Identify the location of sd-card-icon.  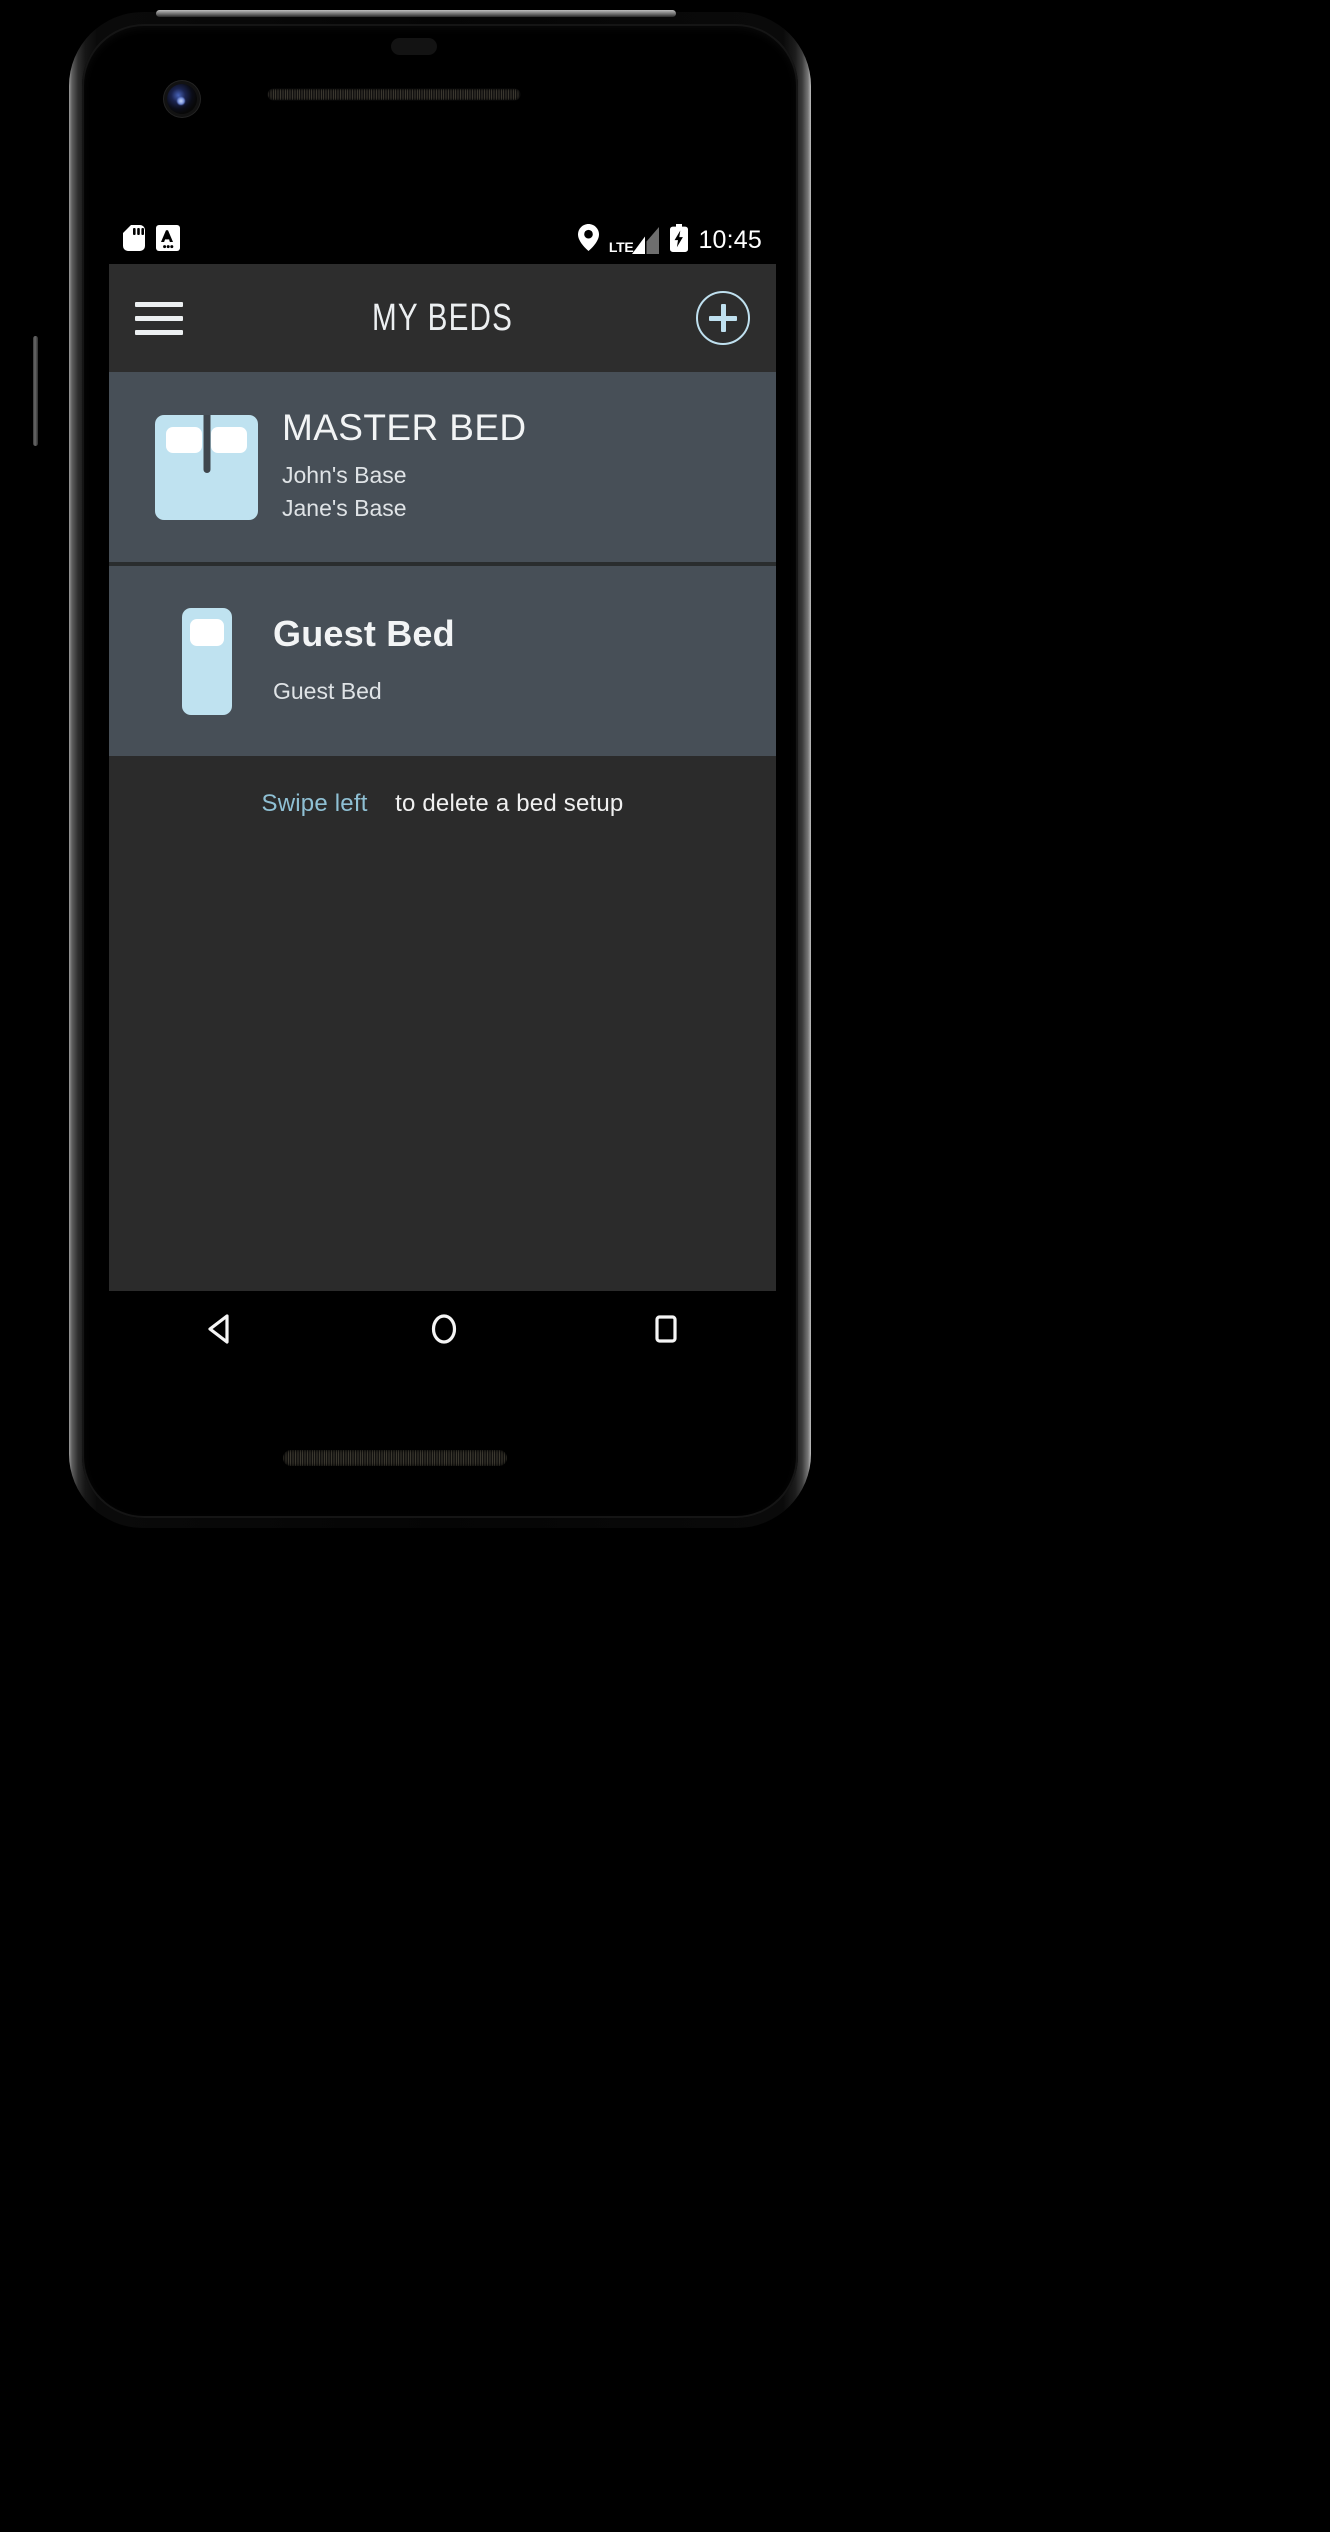
(134, 240).